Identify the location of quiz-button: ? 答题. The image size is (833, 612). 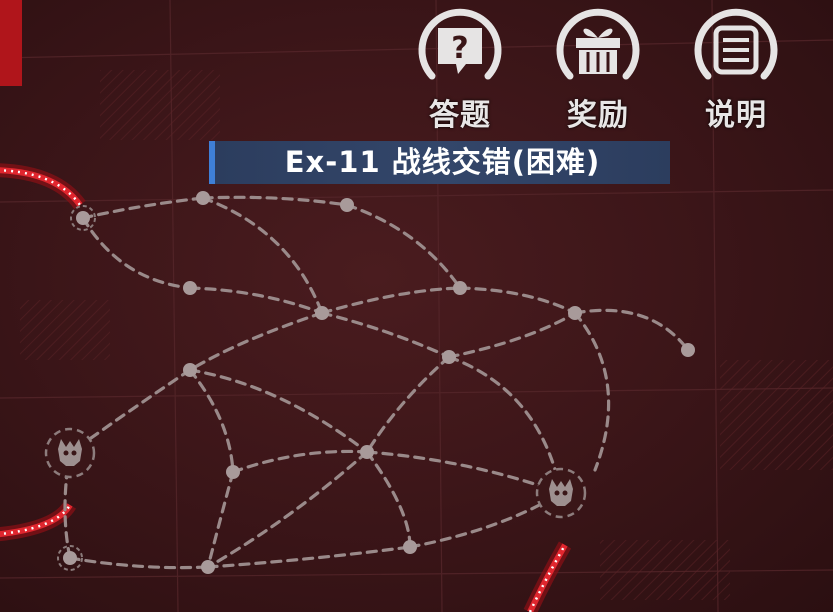
(460, 68).